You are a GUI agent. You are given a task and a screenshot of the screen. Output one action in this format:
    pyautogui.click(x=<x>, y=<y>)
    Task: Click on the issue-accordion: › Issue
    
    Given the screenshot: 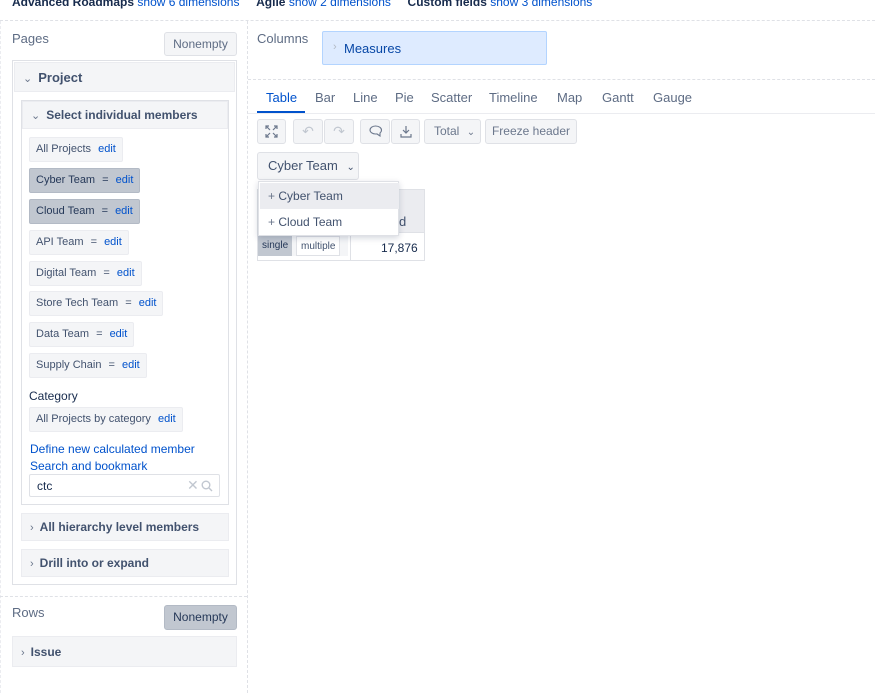 What is the action you would take?
    pyautogui.click(x=124, y=651)
    